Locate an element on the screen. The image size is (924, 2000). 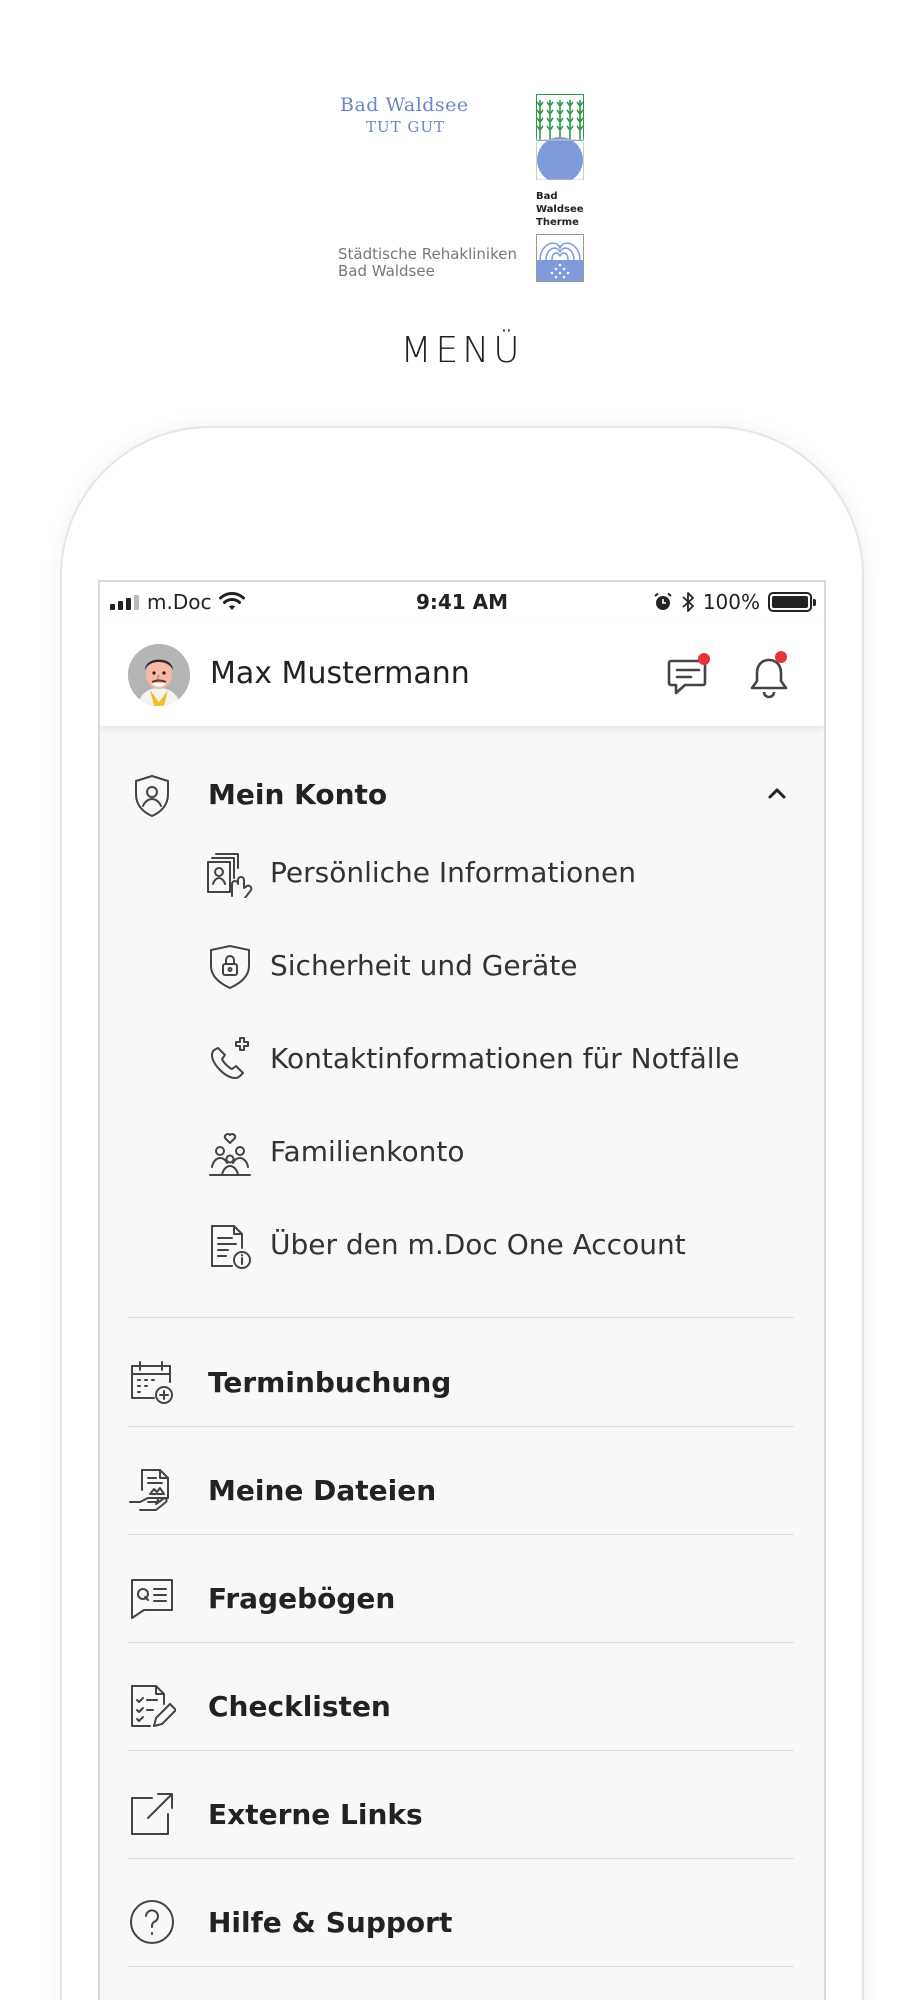
menu-item-frageboegen: Fragebögen is located at coordinates (462, 1599).